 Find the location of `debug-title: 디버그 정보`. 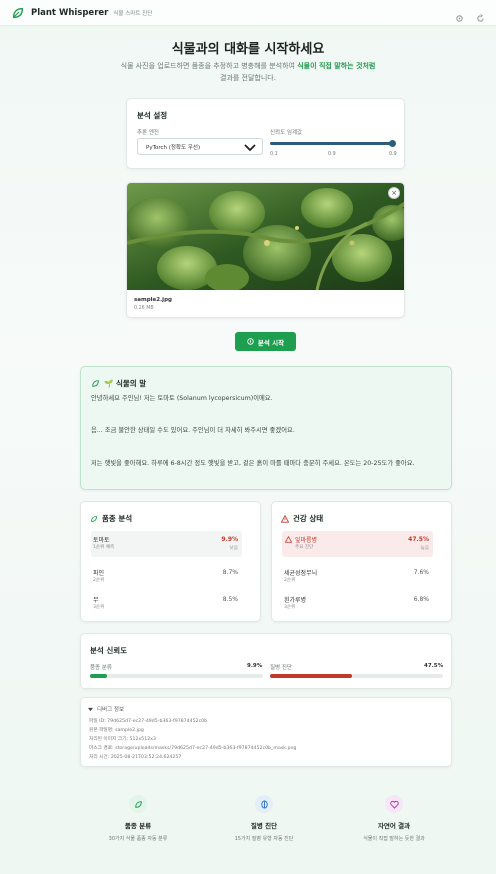

debug-title: 디버그 정보 is located at coordinates (111, 710).